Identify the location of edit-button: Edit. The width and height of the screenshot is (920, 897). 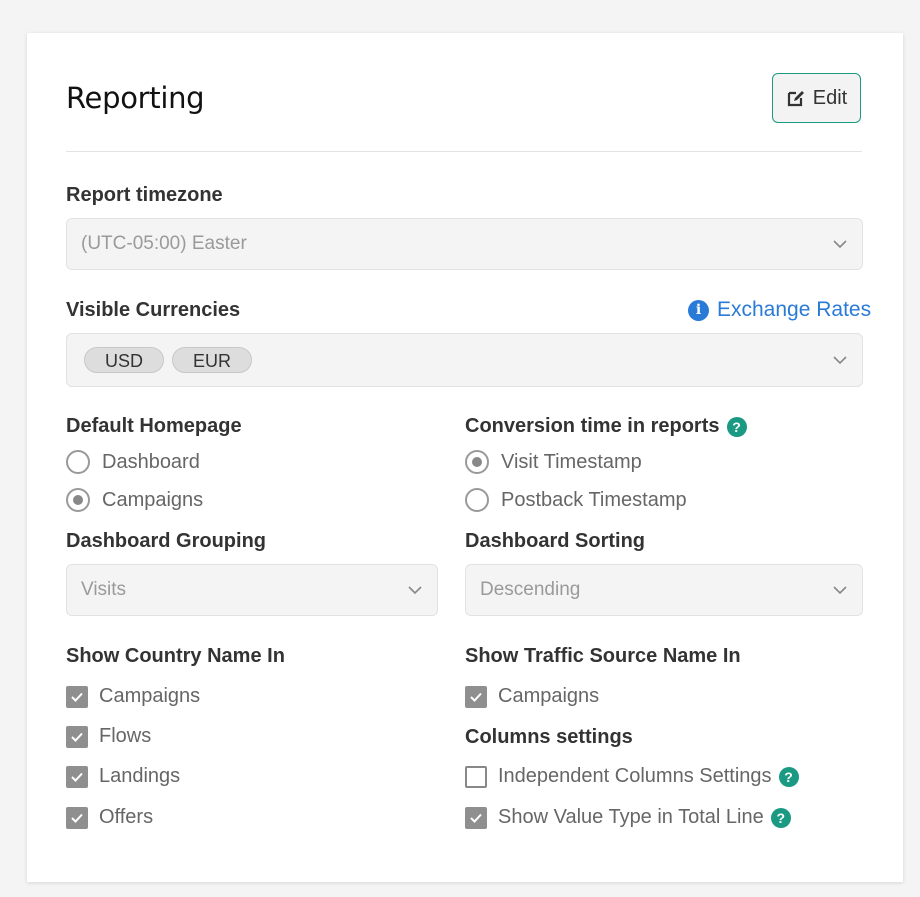
(816, 98).